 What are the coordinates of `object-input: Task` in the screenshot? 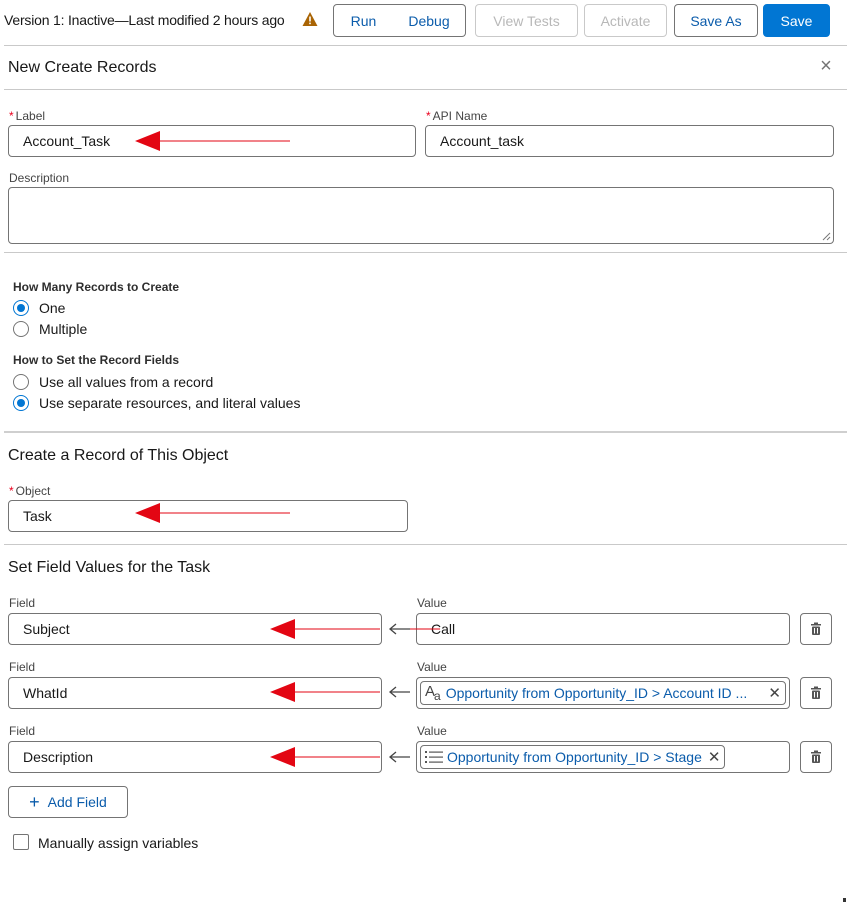 It's located at (208, 516).